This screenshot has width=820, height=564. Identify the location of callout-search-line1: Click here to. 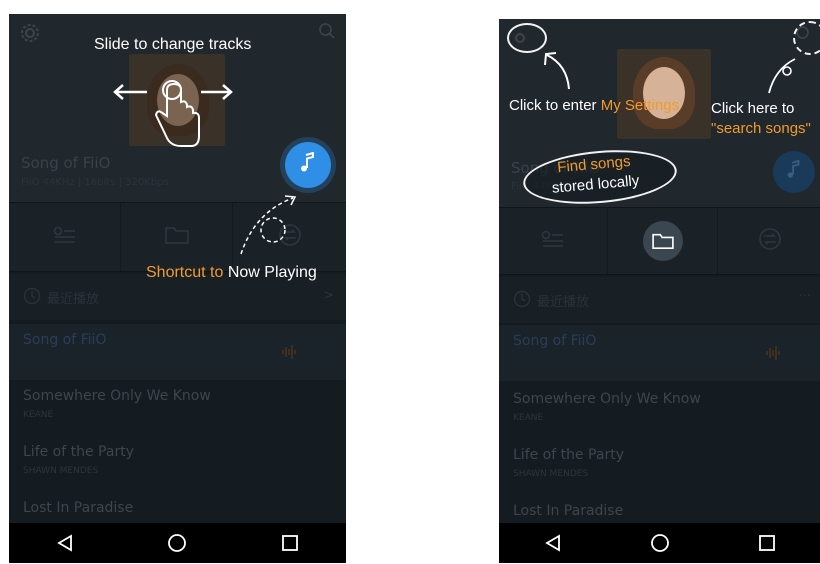
(753, 108).